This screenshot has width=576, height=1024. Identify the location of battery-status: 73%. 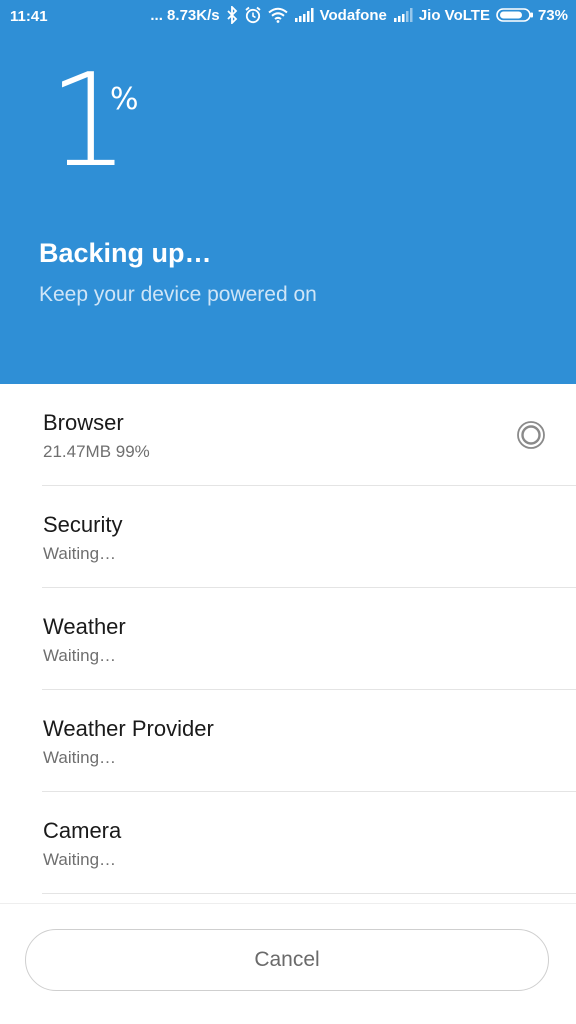
(532, 15).